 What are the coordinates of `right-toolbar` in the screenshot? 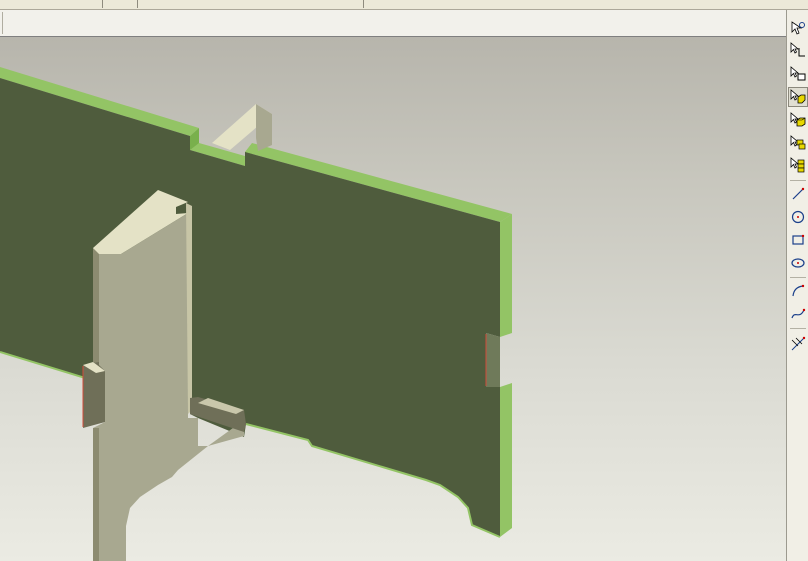 It's located at (797, 285).